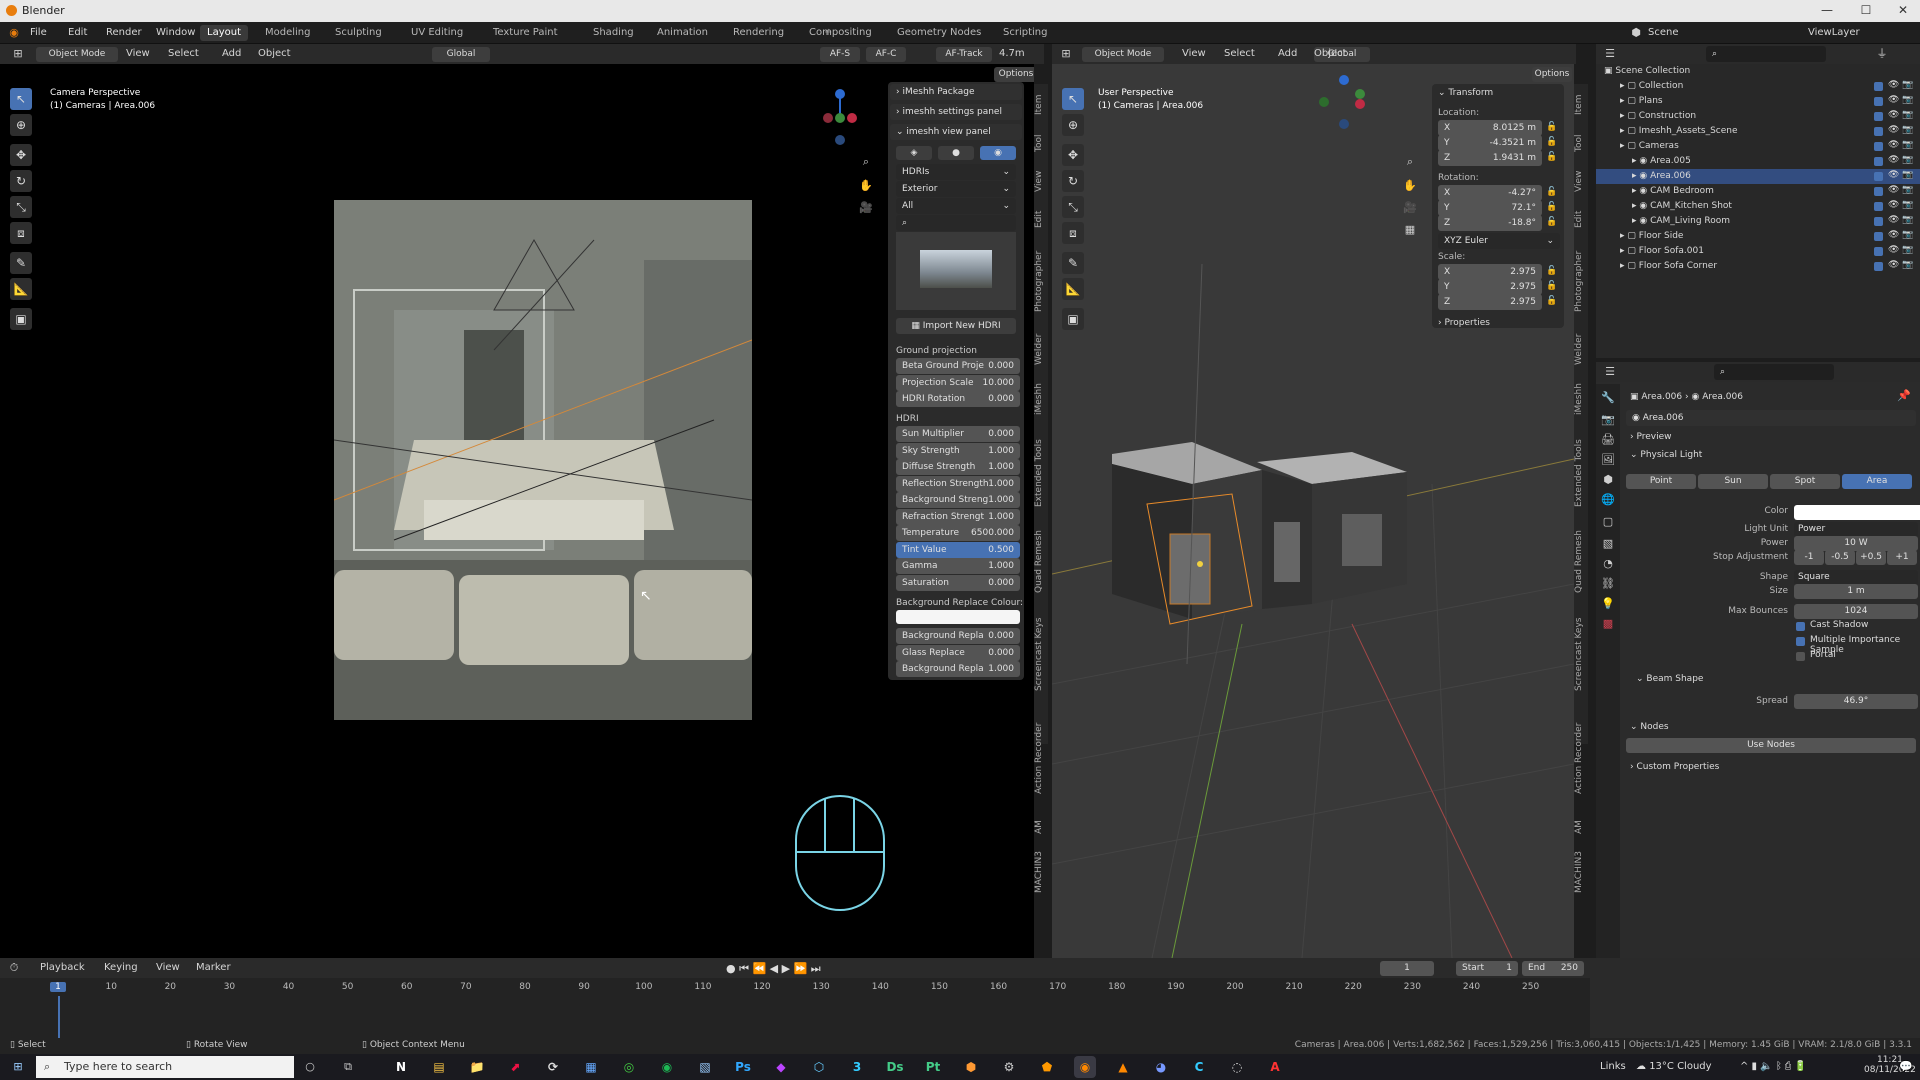  I want to click on menu-edit: Edit, so click(77, 32).